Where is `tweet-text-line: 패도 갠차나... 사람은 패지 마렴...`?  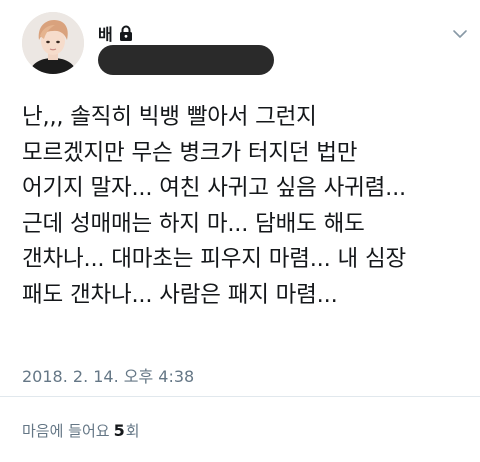
tweet-text-line: 패도 갠차나... 사람은 패지 마렴... is located at coordinates (180, 294).